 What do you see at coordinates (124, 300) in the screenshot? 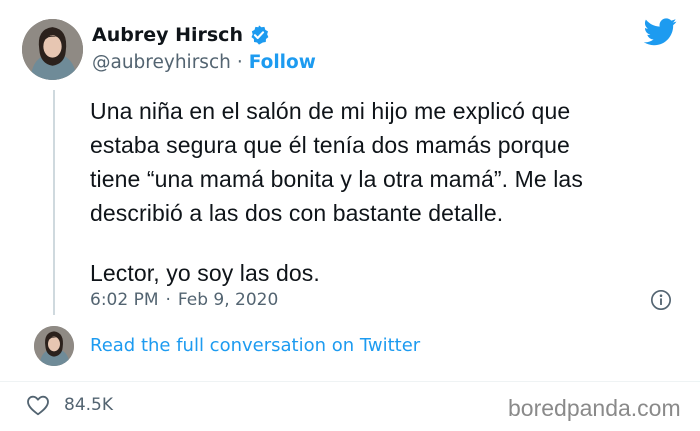
I see `tweet-time: 6:02 PM` at bounding box center [124, 300].